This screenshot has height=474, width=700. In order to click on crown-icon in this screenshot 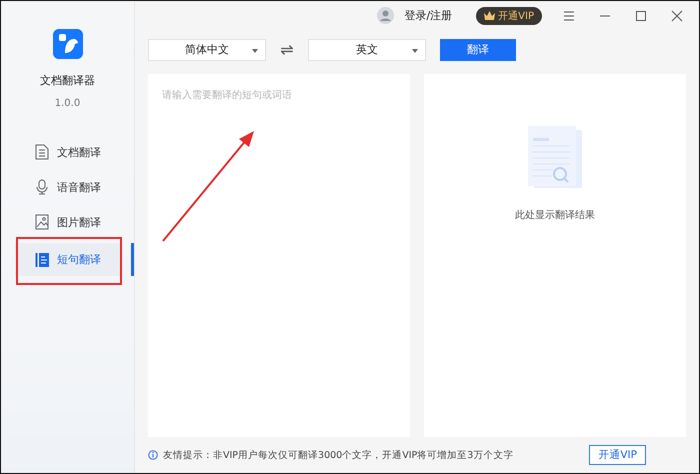, I will do `click(490, 15)`.